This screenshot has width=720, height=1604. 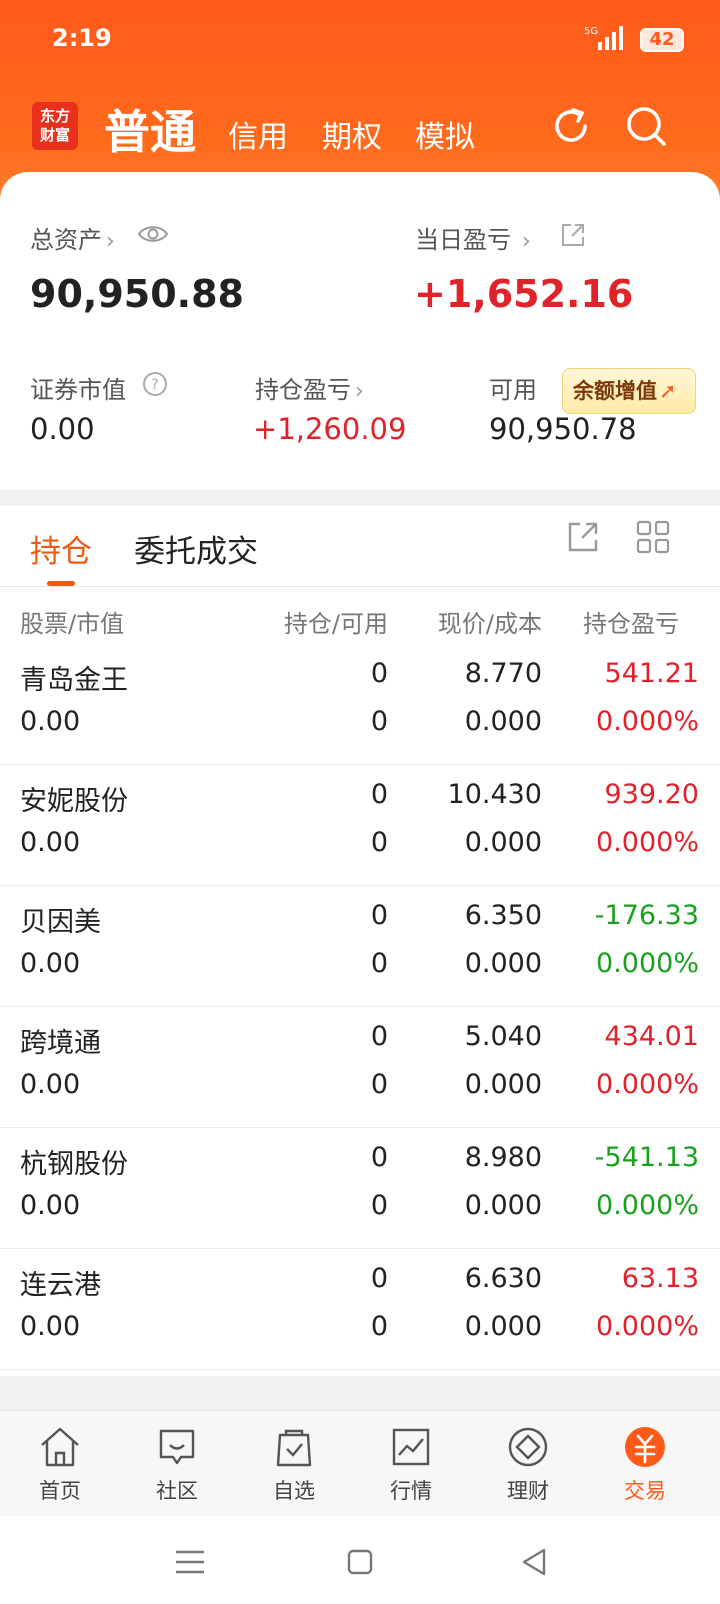 I want to click on market-icon, so click(x=411, y=1447).